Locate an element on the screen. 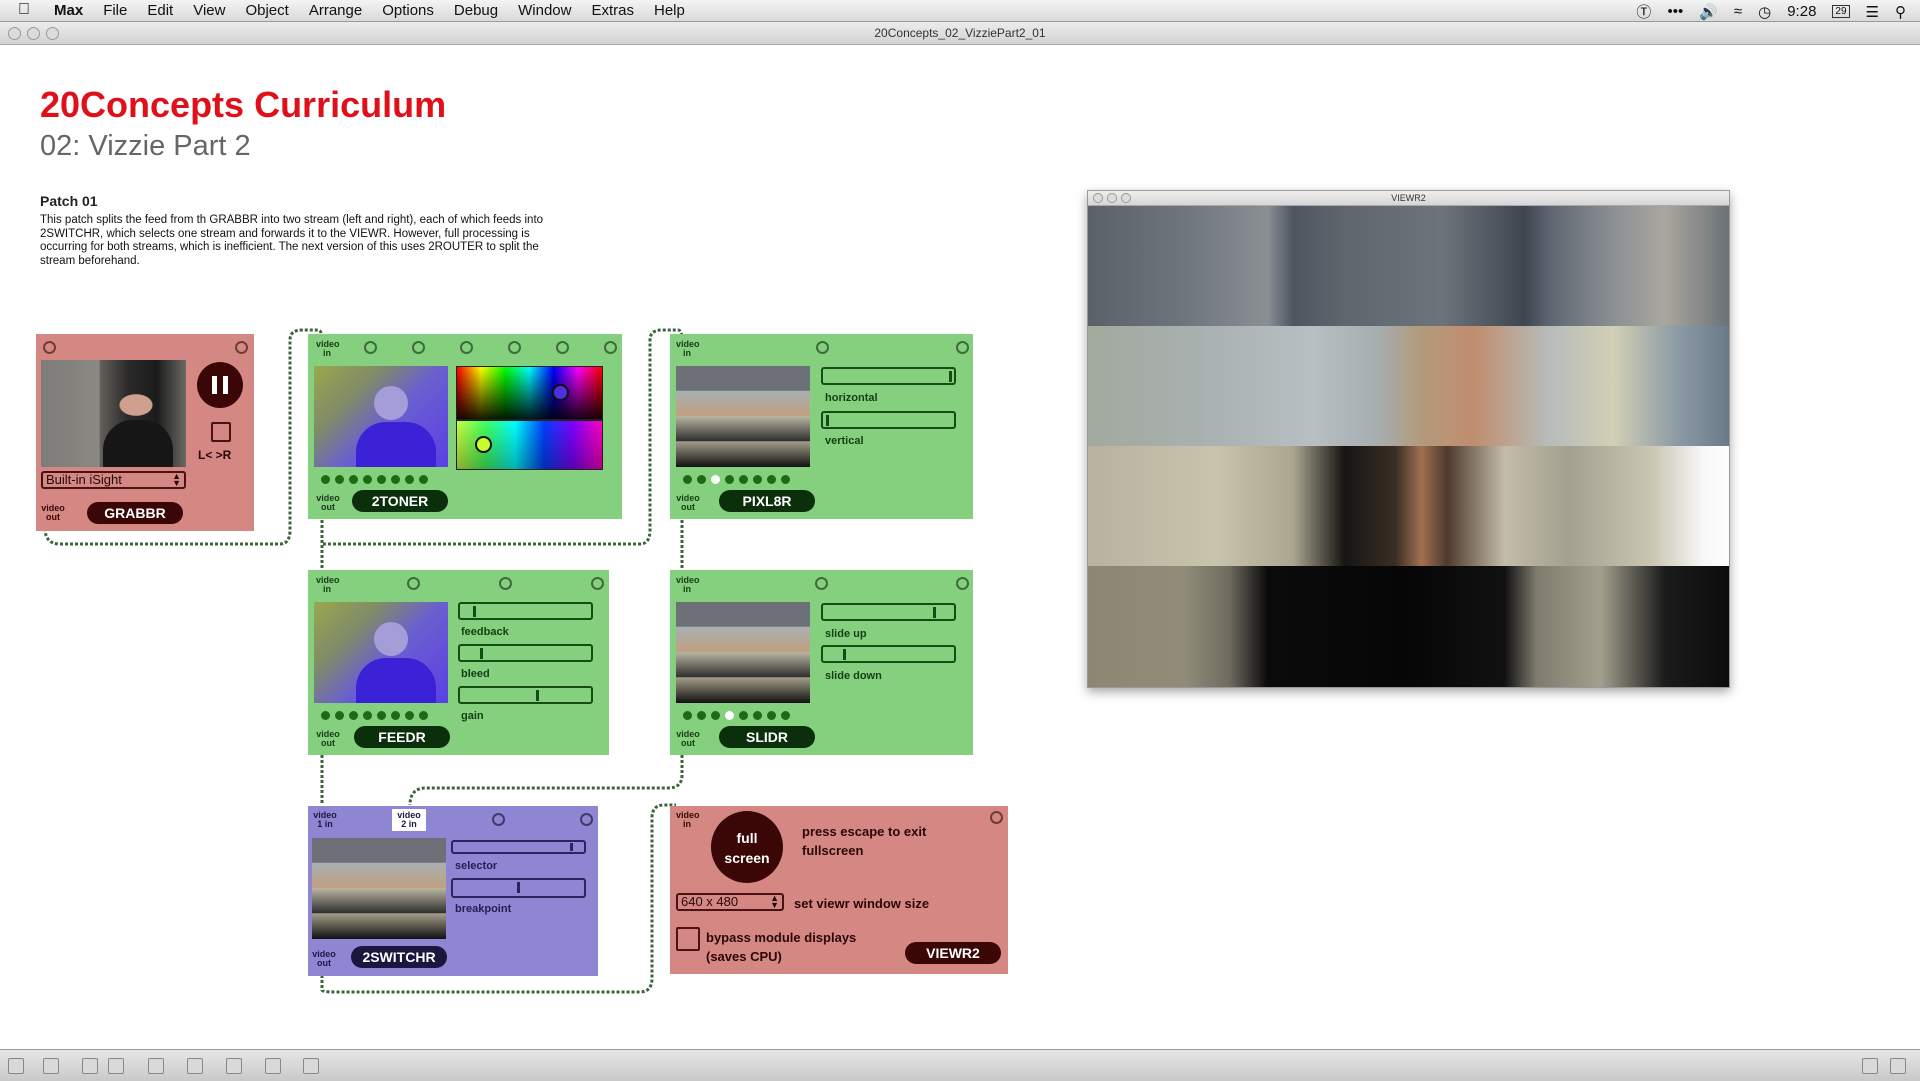 The width and height of the screenshot is (1920, 1081). menu-edit: Edit is located at coordinates (160, 10).